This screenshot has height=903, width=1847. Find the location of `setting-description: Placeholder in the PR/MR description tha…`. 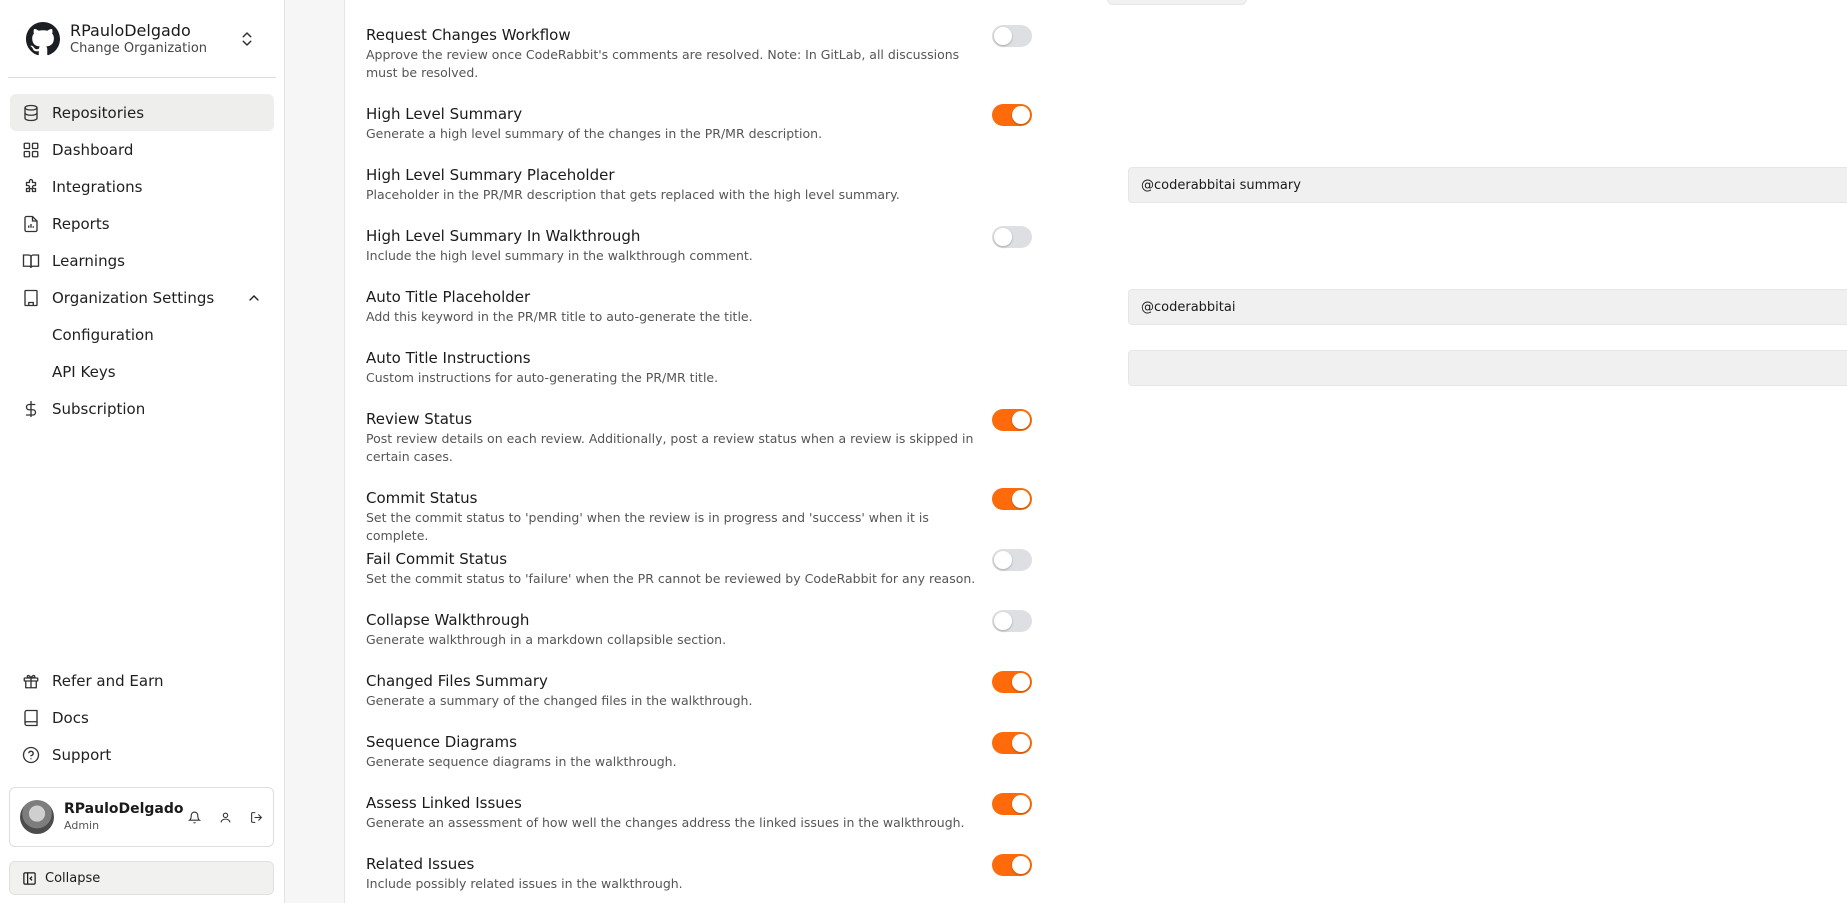

setting-description: Placeholder in the PR/MR description tha… is located at coordinates (633, 194).